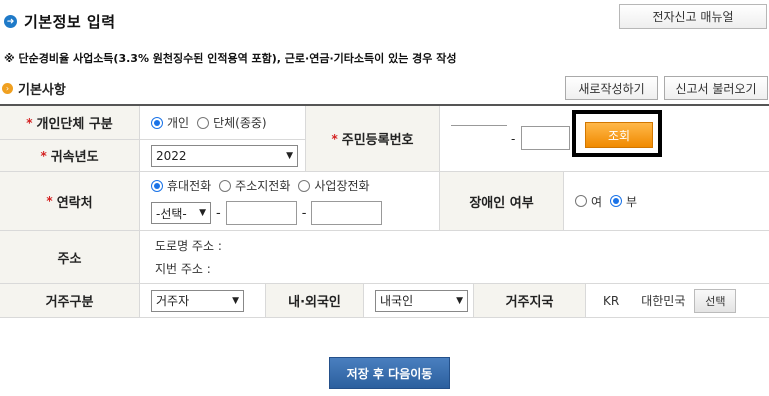 Image resolution: width=769 pixels, height=396 pixels. I want to click on nationality-label-cell: 내·외국인, so click(315, 301).